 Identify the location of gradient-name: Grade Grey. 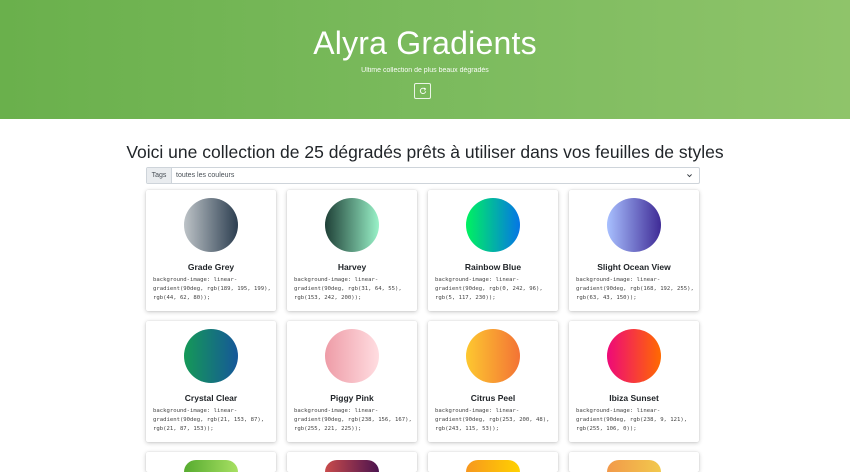
(211, 267).